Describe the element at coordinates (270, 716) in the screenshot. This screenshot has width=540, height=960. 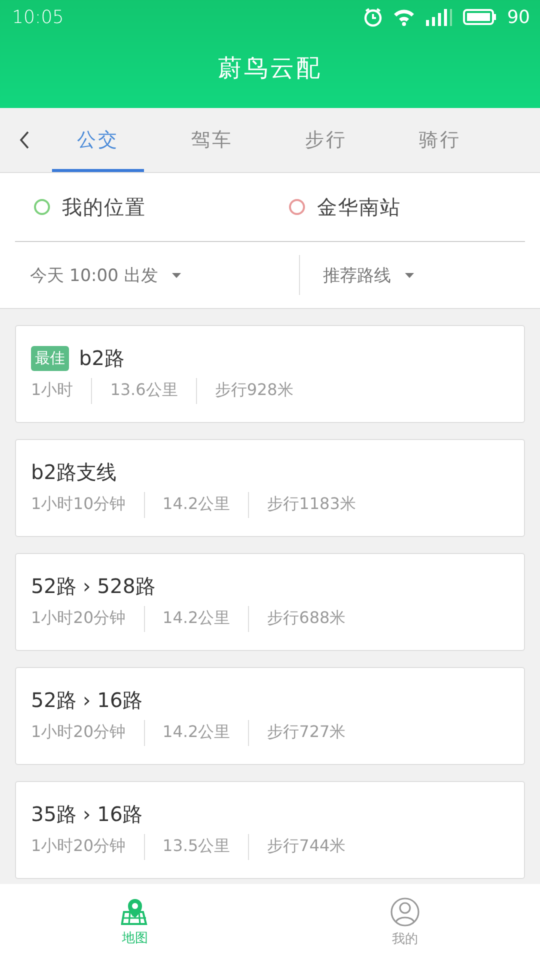
I see `route-card: 52路 › 16路 1小时20分钟 14.2公里 步行727米` at that location.